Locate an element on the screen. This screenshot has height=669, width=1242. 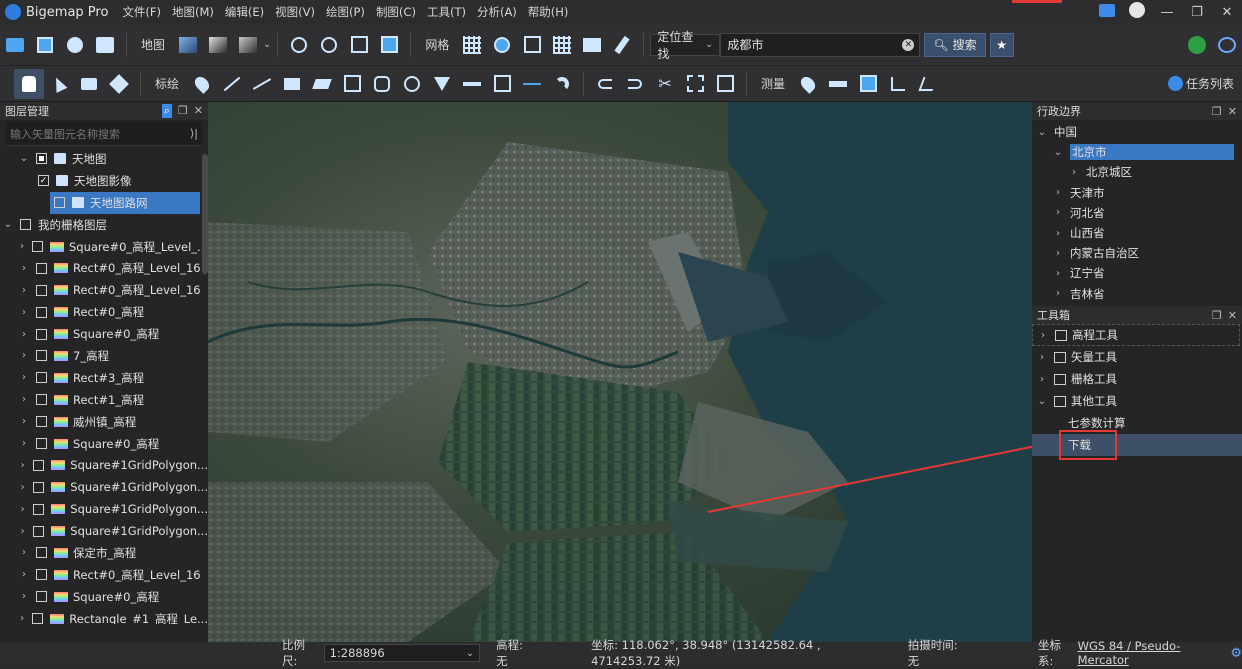
underline-icon is located at coordinates (472, 84).